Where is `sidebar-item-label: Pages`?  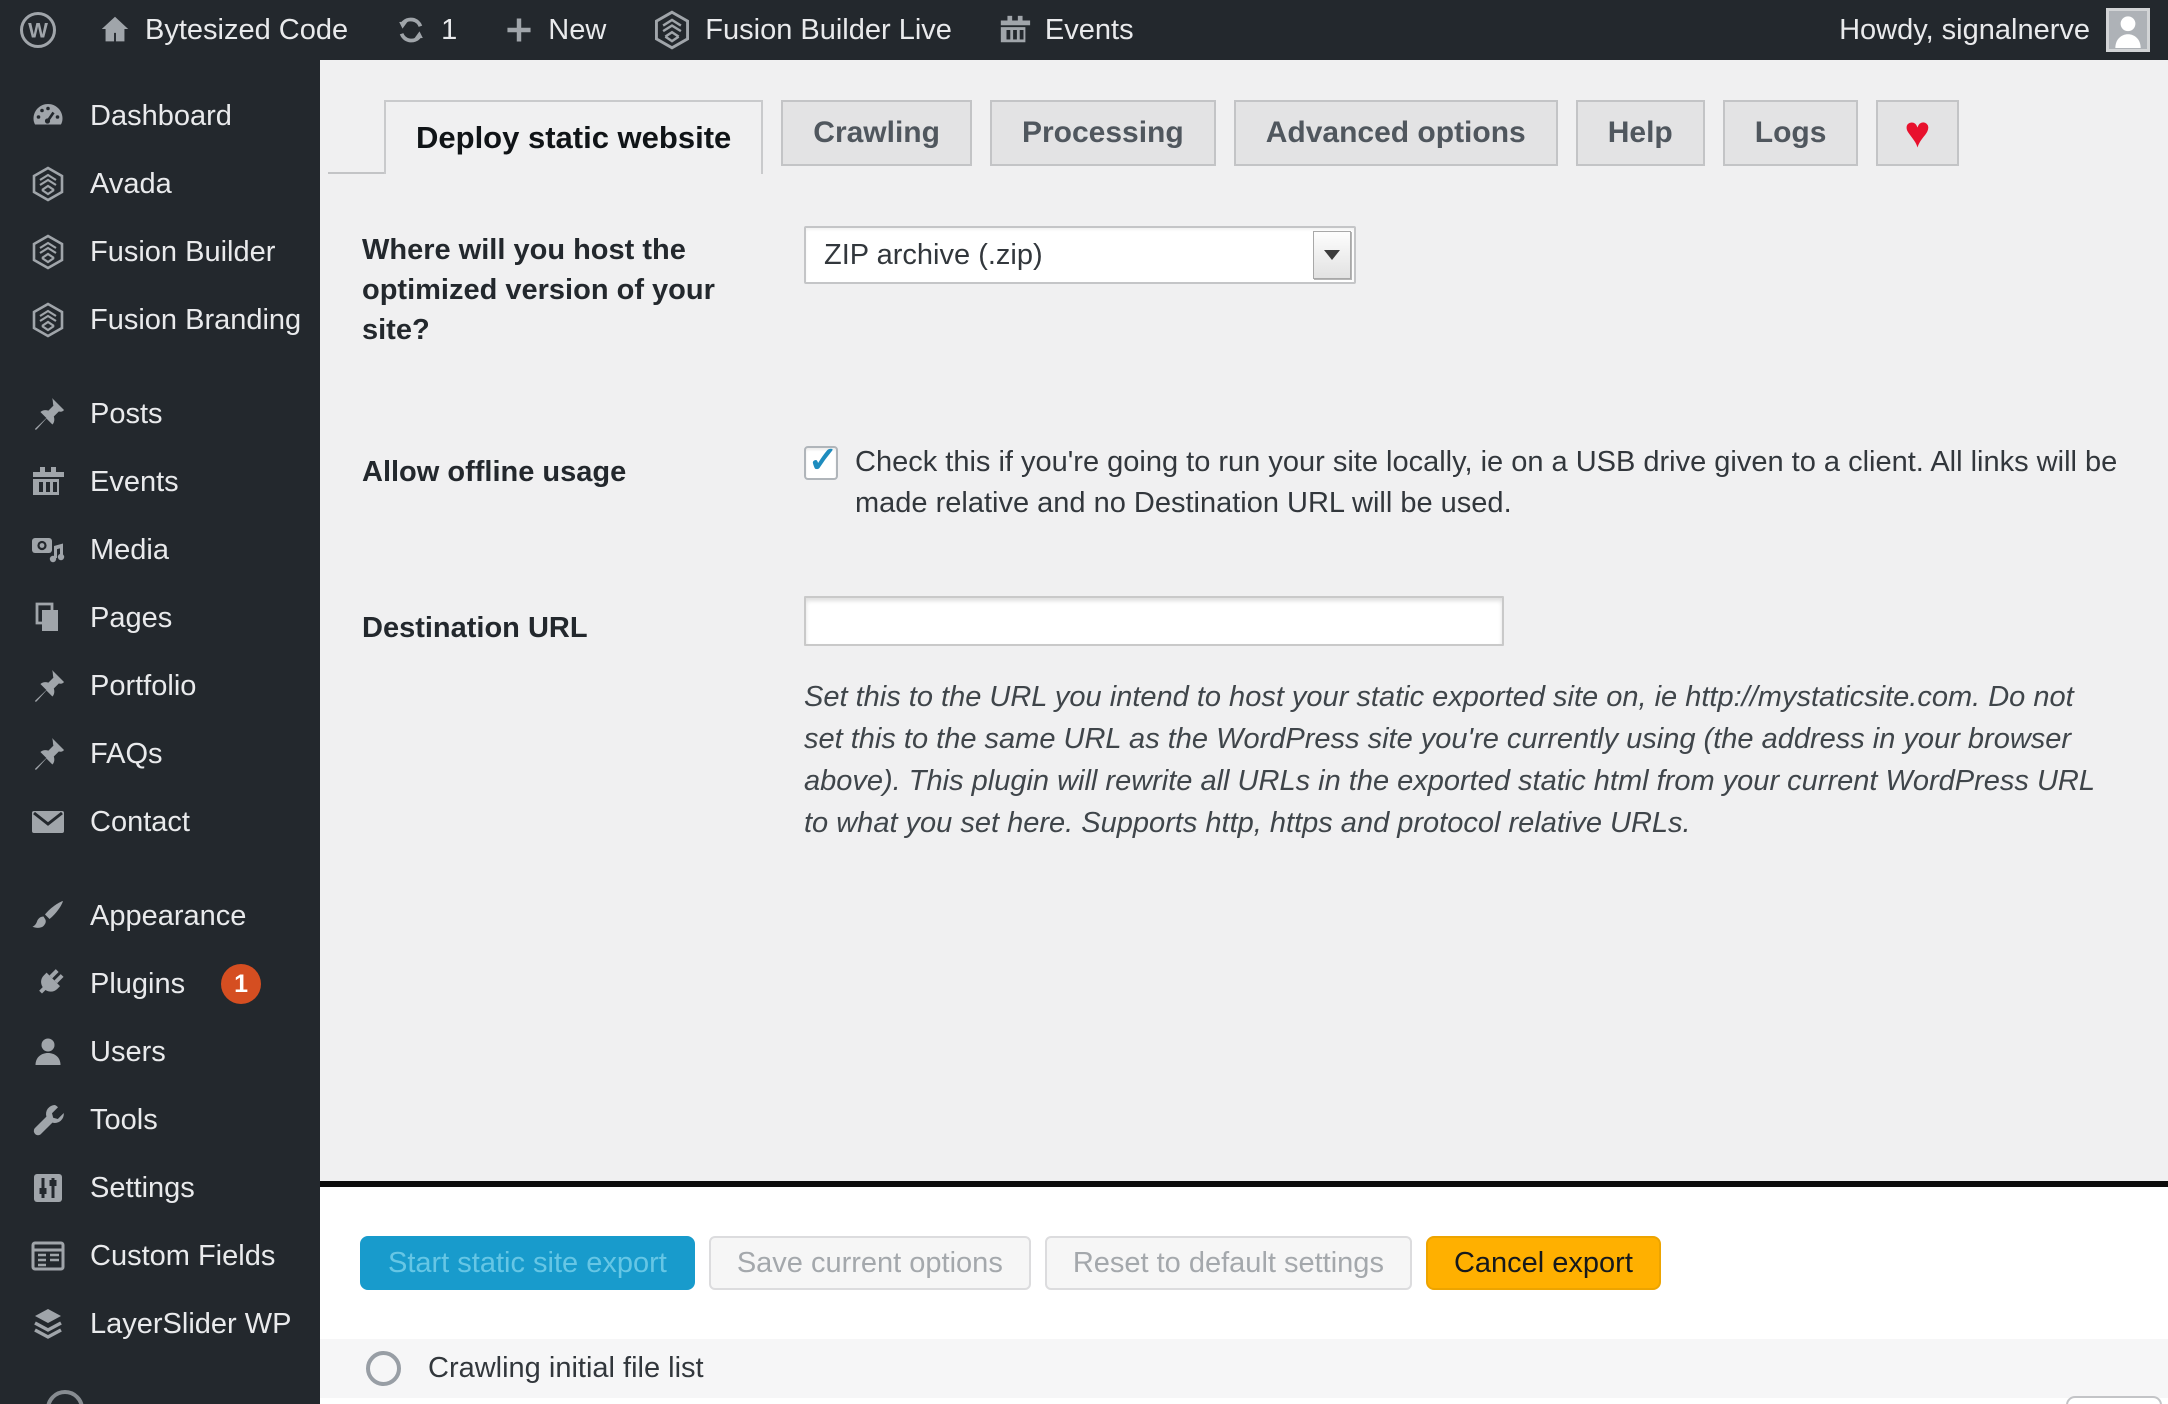 sidebar-item-label: Pages is located at coordinates (131, 617).